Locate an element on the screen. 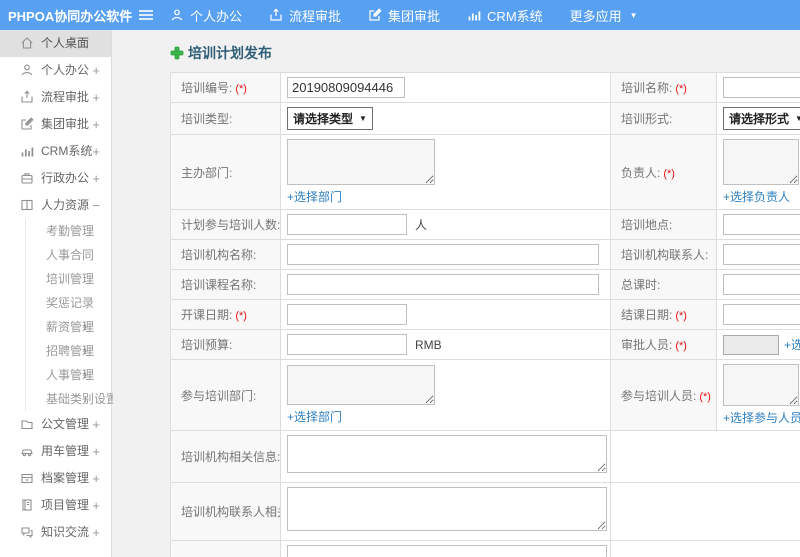 The height and width of the screenshot is (557, 800). empty-cell is located at coordinates (705, 548).